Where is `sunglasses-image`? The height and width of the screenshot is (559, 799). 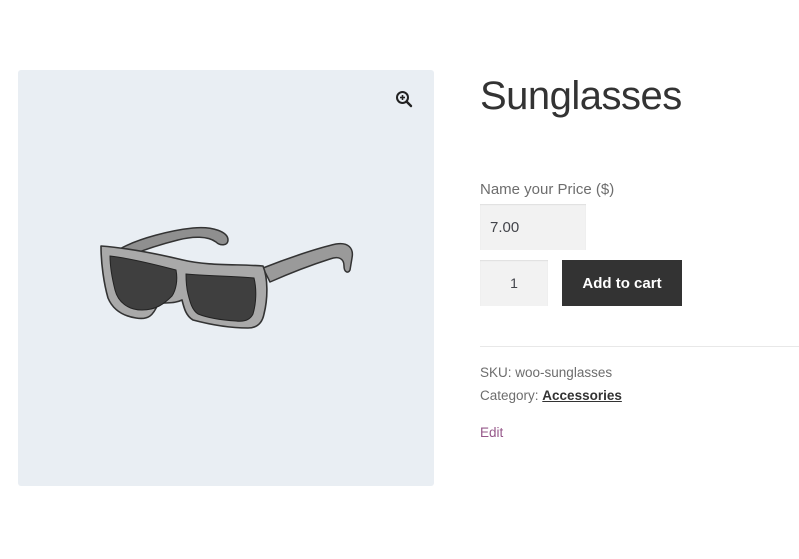
sunglasses-image is located at coordinates (226, 277).